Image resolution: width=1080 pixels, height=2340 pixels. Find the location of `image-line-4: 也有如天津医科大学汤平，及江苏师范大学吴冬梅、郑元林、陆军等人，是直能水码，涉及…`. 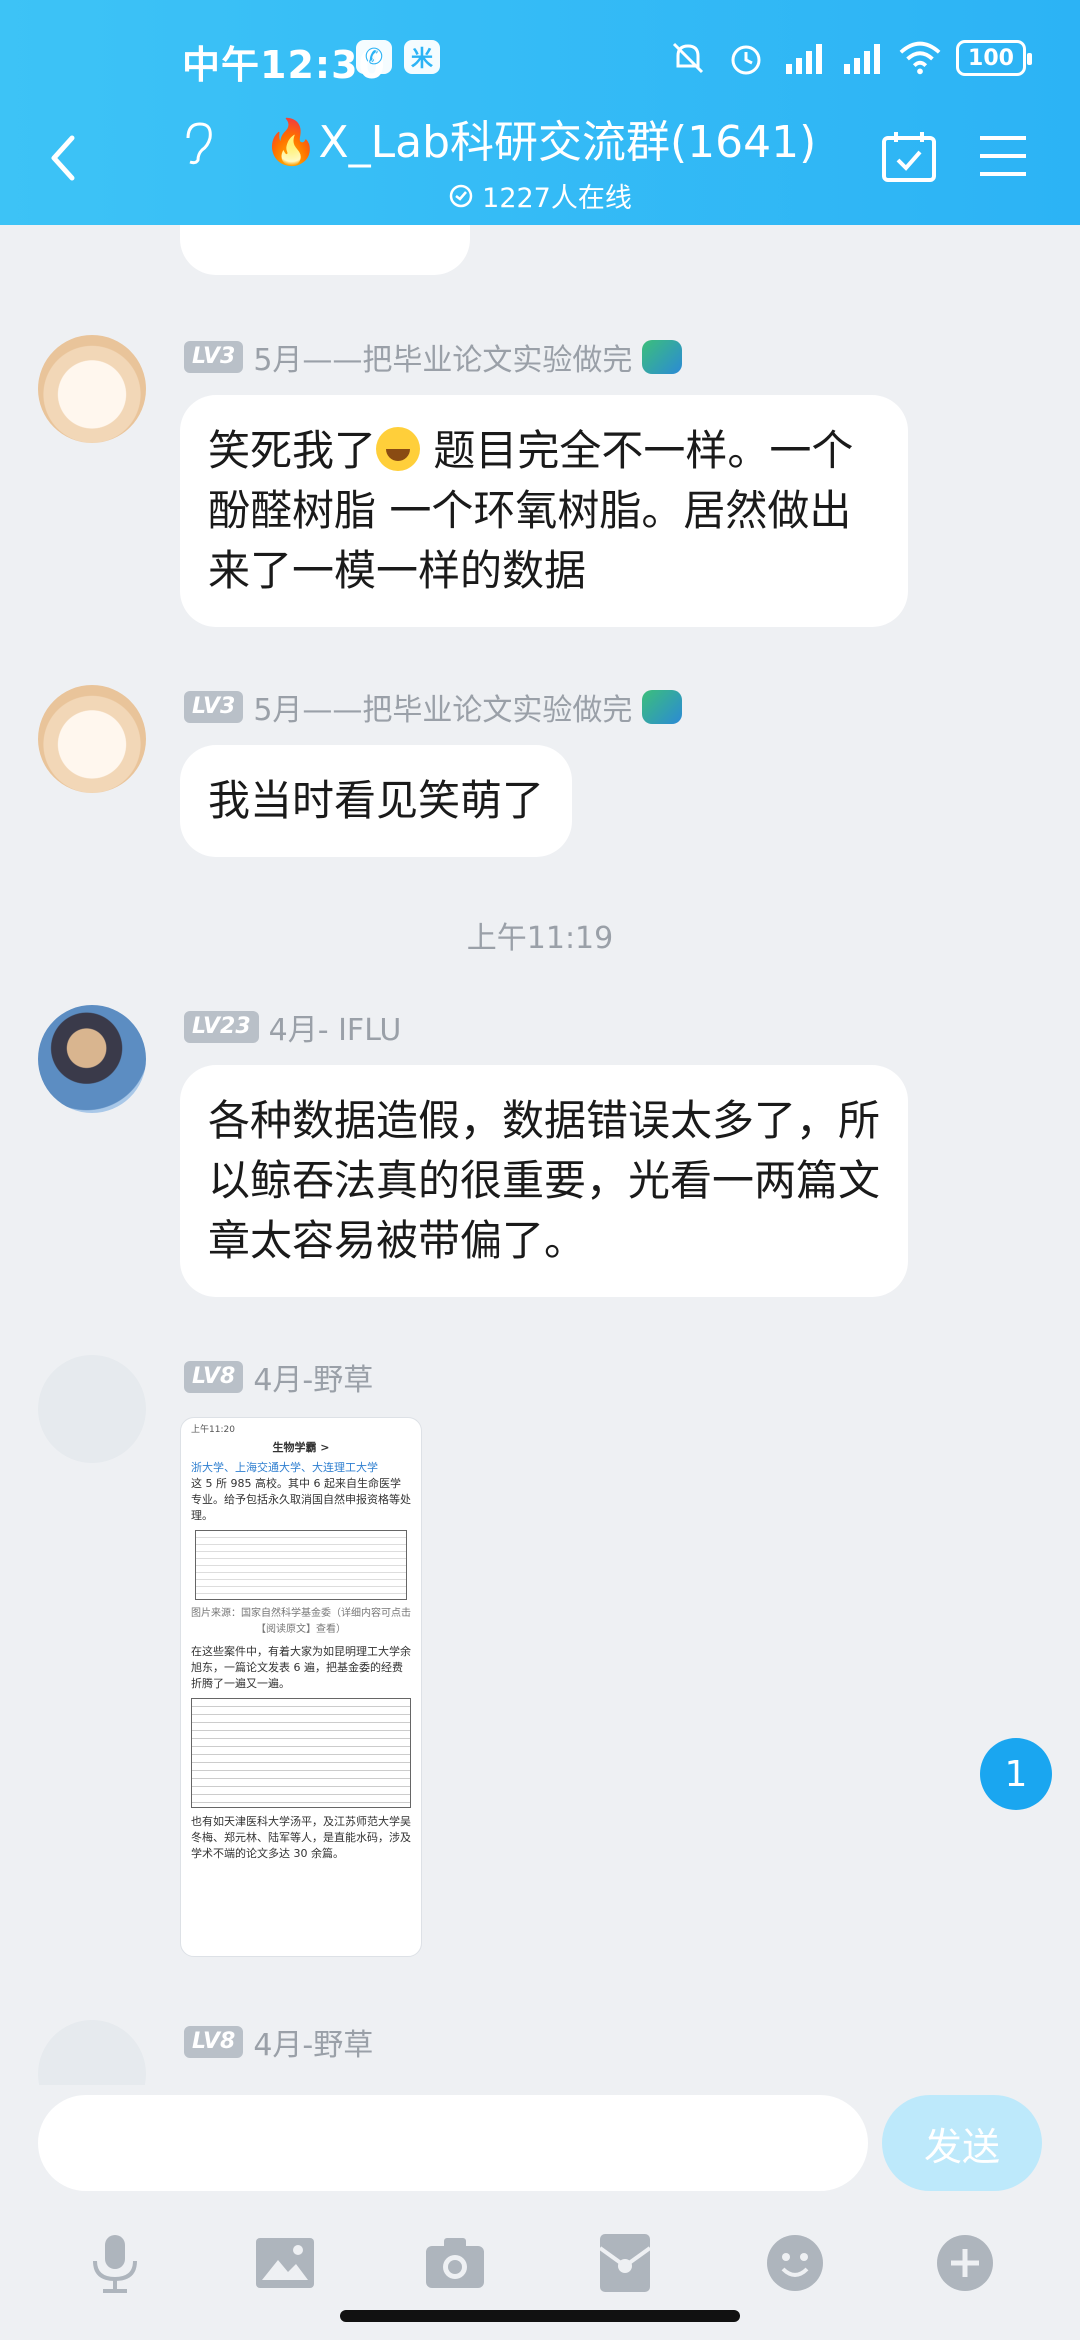

image-line-4: 也有如天津医科大学汤平，及江苏师范大学吴冬梅、郑元林、陆军等人，是直能水码，涉及… is located at coordinates (301, 1837).